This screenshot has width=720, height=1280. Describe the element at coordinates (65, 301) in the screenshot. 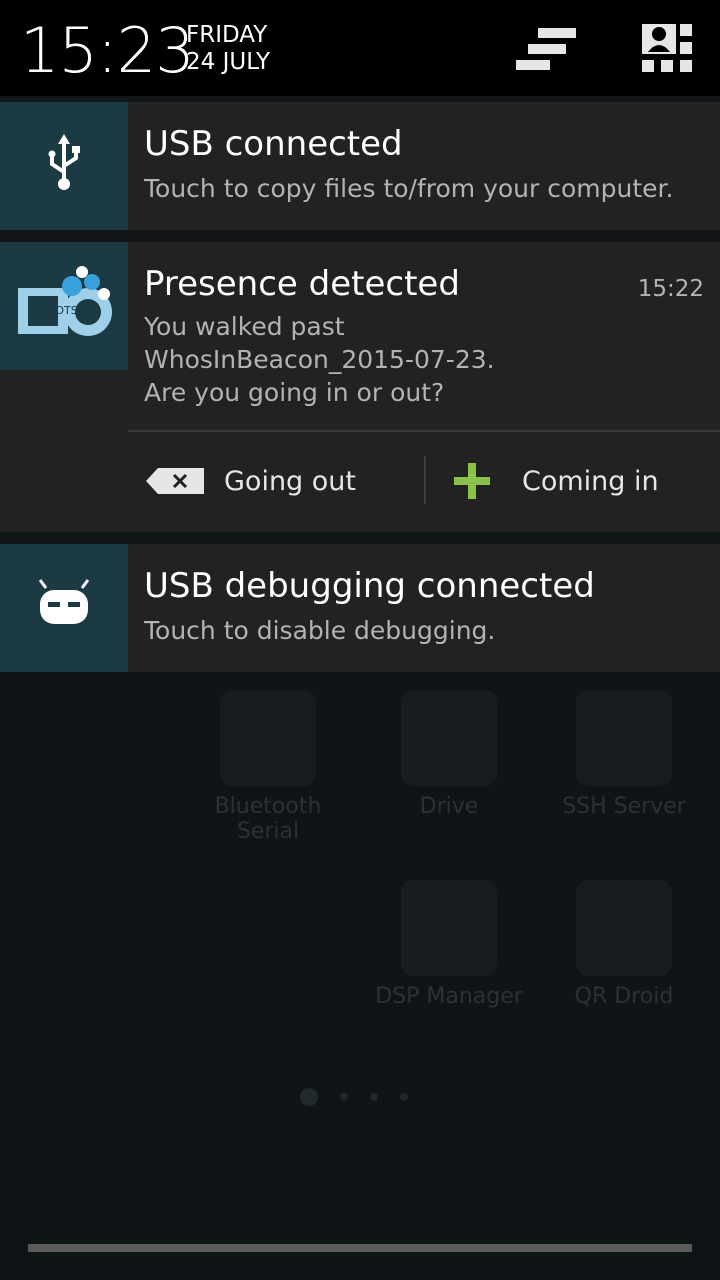

I see `app-logo-icon: BOTS` at that location.